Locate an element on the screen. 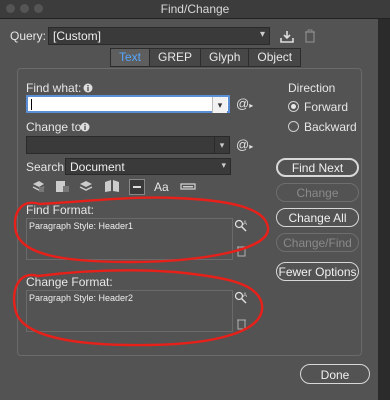  whole-word-icon is located at coordinates (188, 186).